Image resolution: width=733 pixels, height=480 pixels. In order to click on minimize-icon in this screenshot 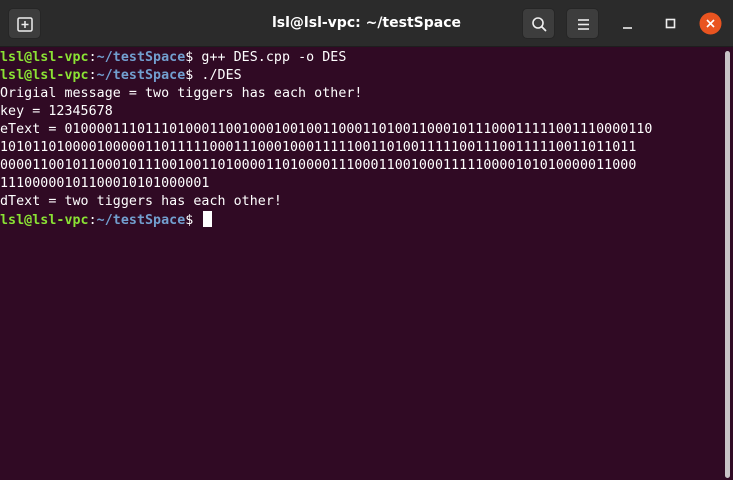, I will do `click(627, 28)`.